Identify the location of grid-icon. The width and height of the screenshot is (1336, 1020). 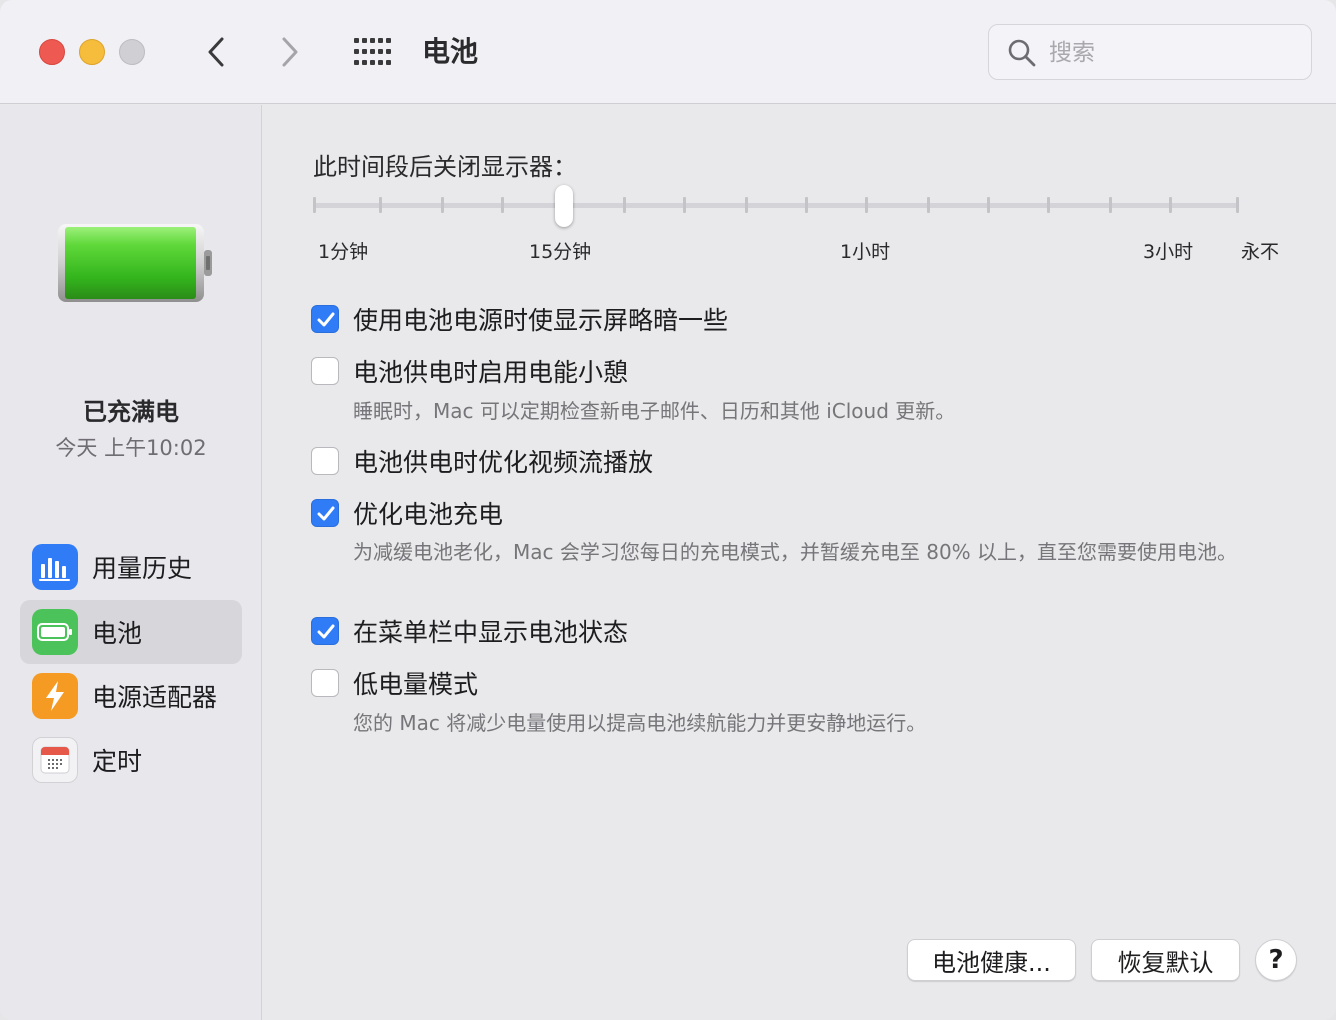
(372, 51).